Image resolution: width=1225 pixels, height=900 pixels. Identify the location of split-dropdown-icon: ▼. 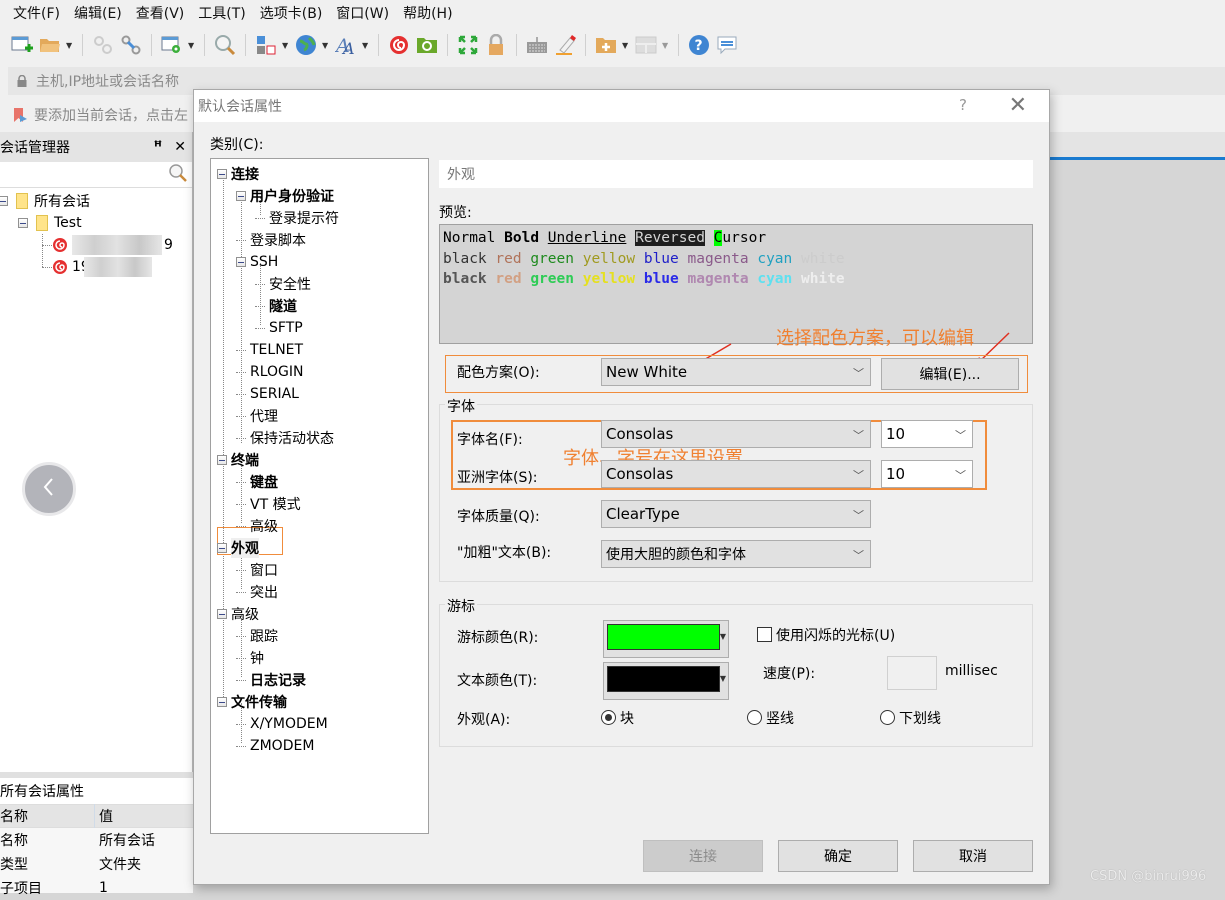
(666, 45).